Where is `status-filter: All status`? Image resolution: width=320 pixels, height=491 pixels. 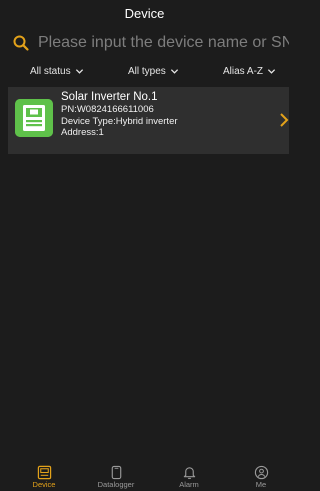
status-filter: All status is located at coordinates (57, 71).